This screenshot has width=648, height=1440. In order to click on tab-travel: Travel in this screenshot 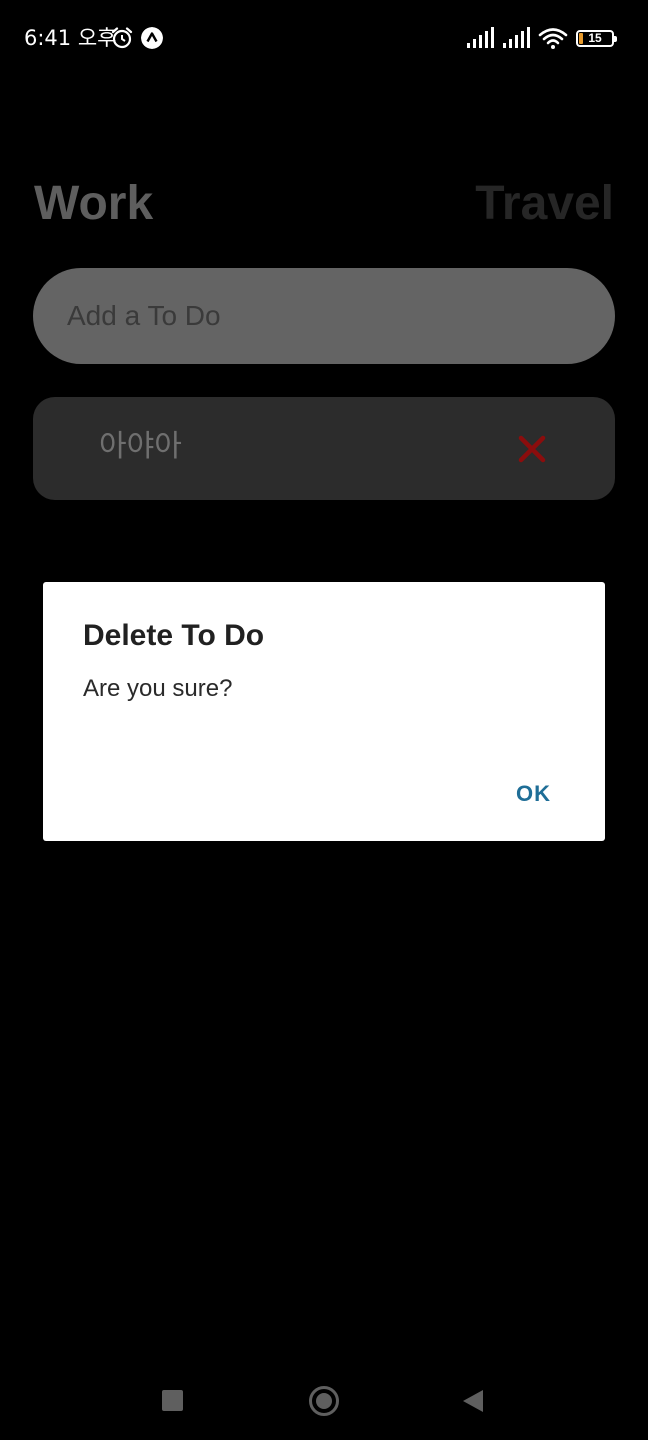, I will do `click(544, 204)`.